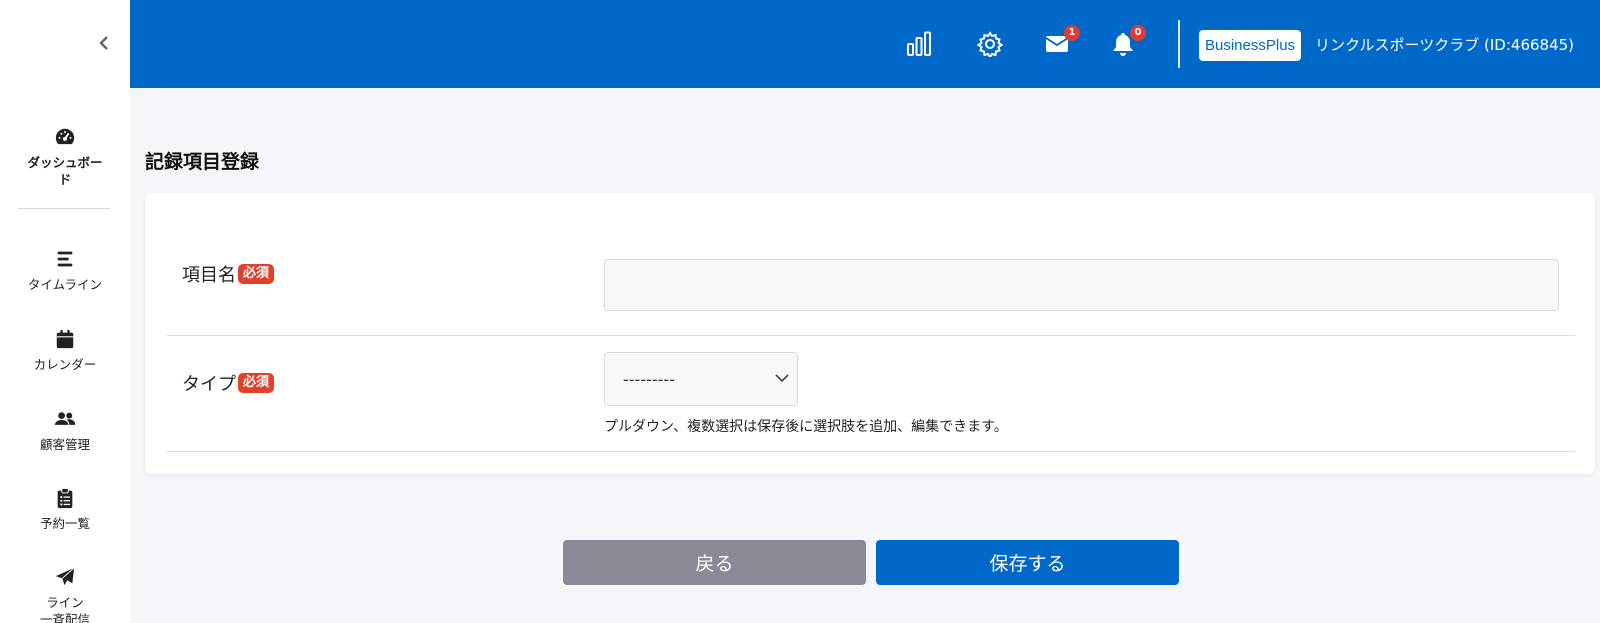 The image size is (1600, 623). Describe the element at coordinates (649, 379) in the screenshot. I see `type-select-value: ---------` at that location.